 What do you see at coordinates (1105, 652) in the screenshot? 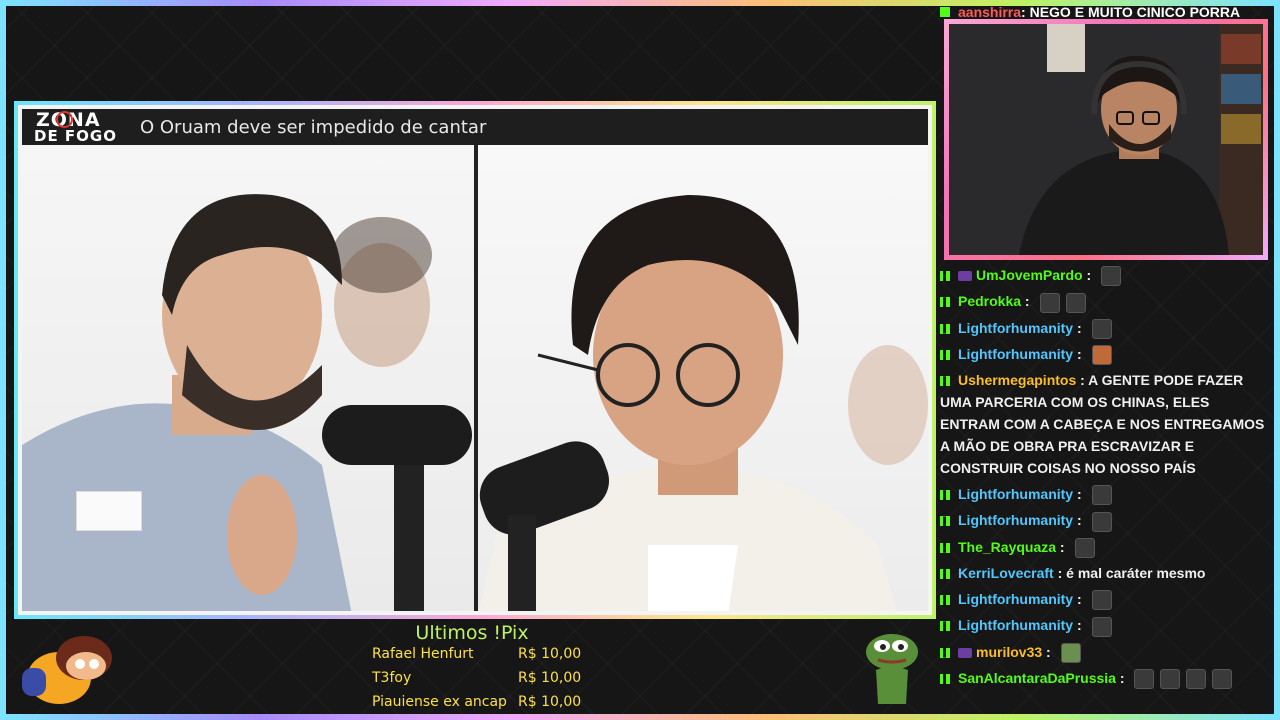
I see `chat-message: murilov33 :` at bounding box center [1105, 652].